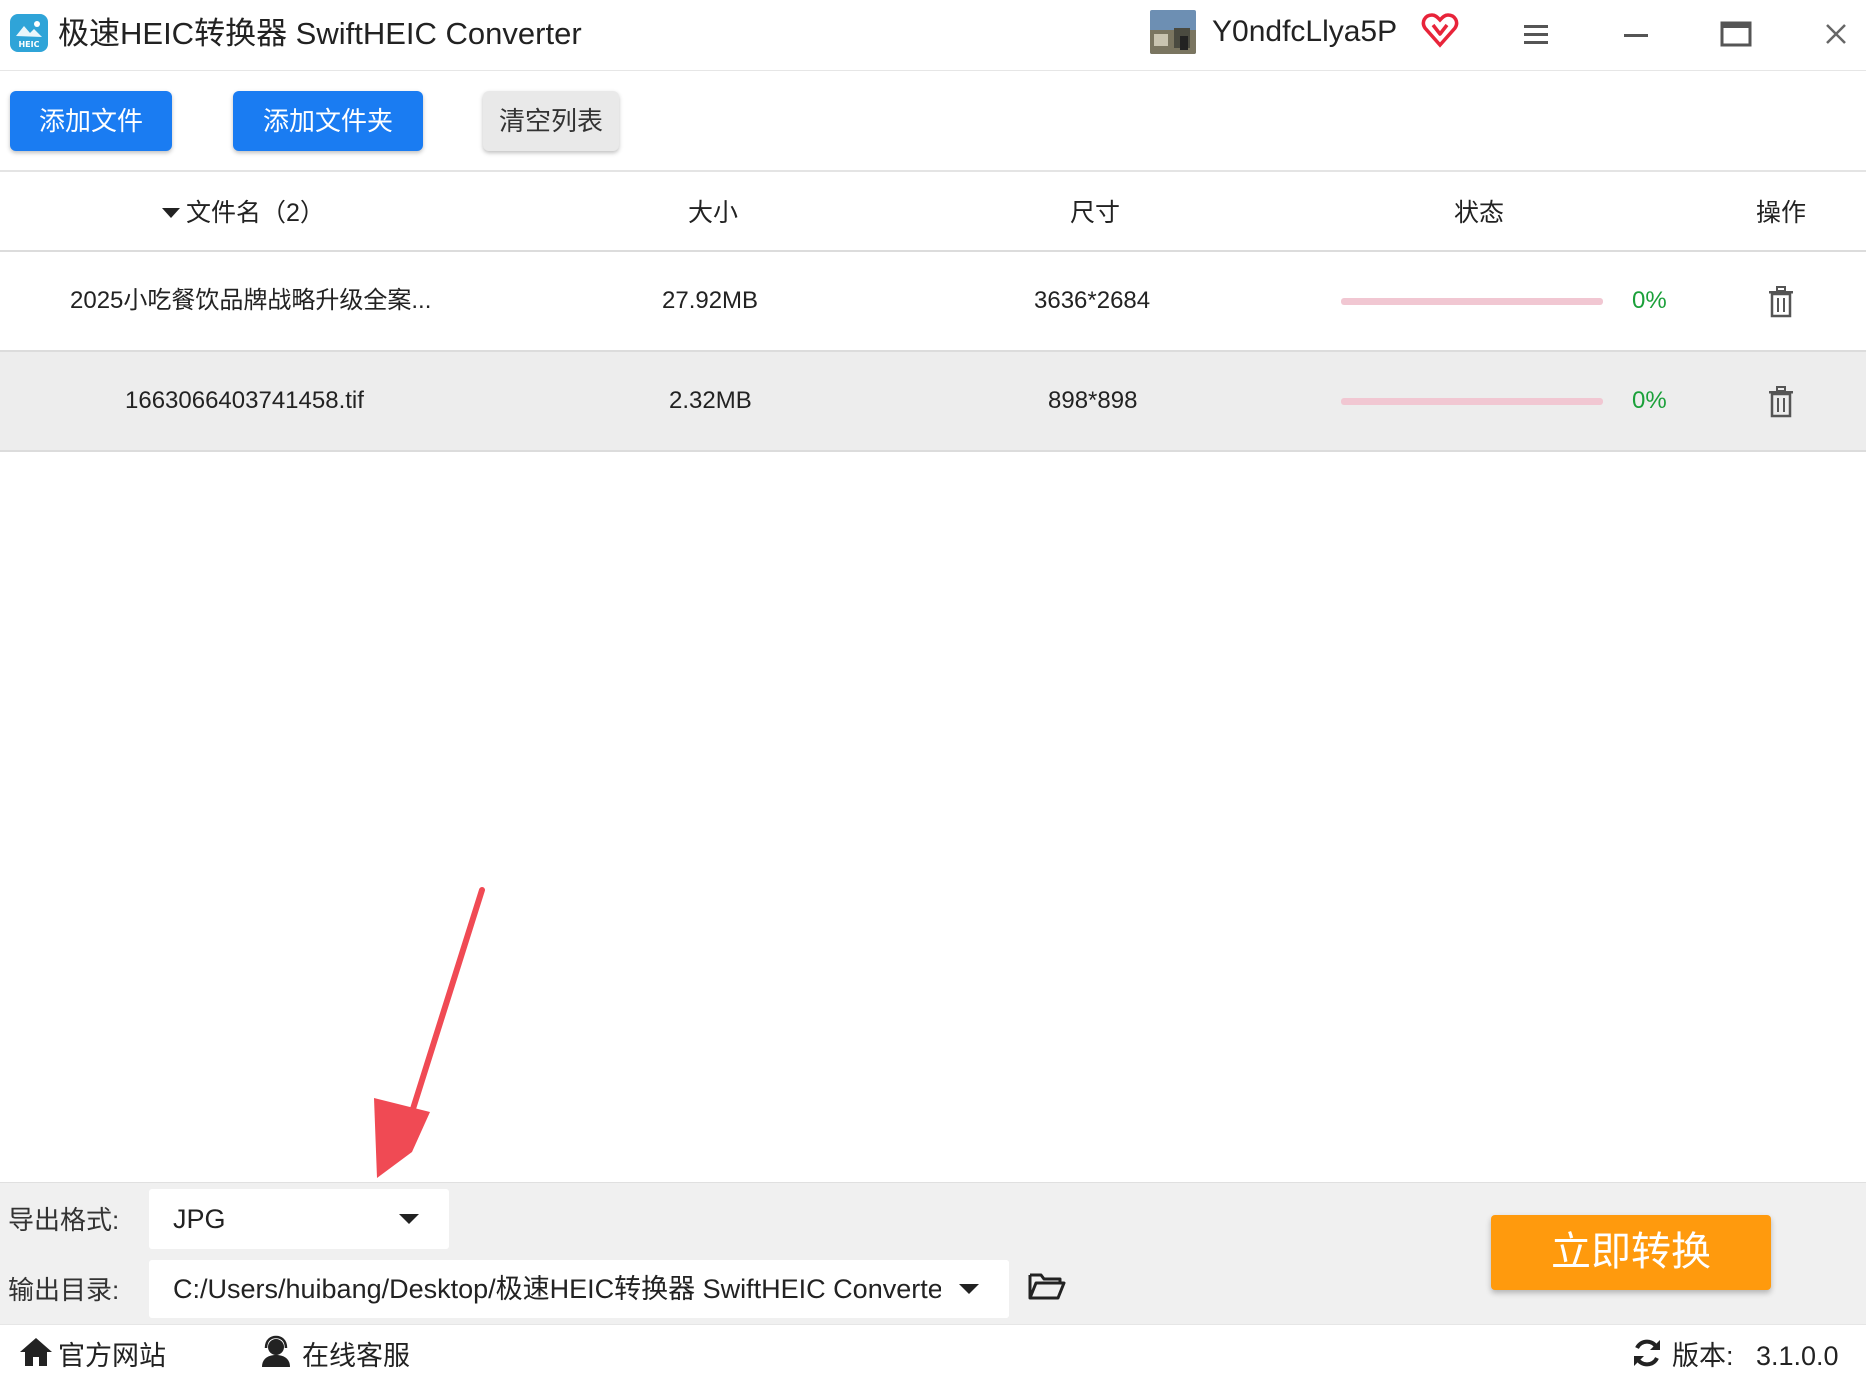  What do you see at coordinates (1093, 400) in the screenshot?
I see `row-dimensions: 898*898` at bounding box center [1093, 400].